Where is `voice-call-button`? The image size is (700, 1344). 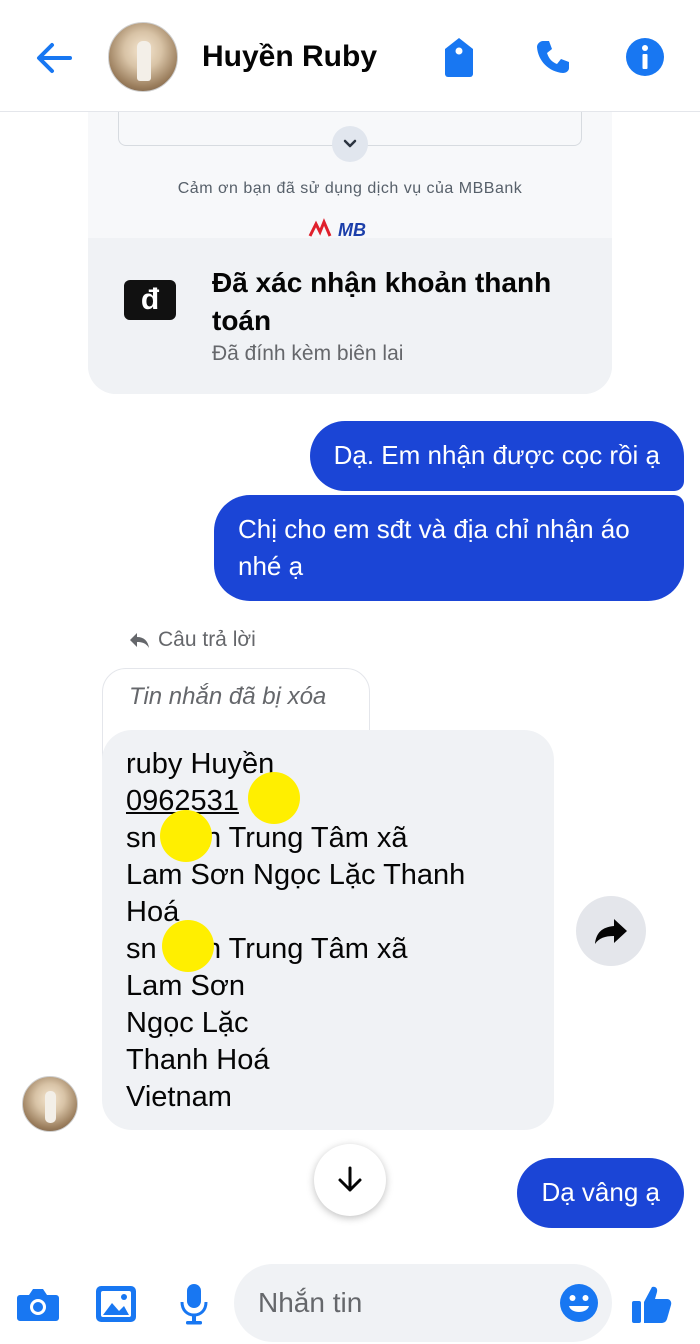
voice-call-button is located at coordinates (553, 57).